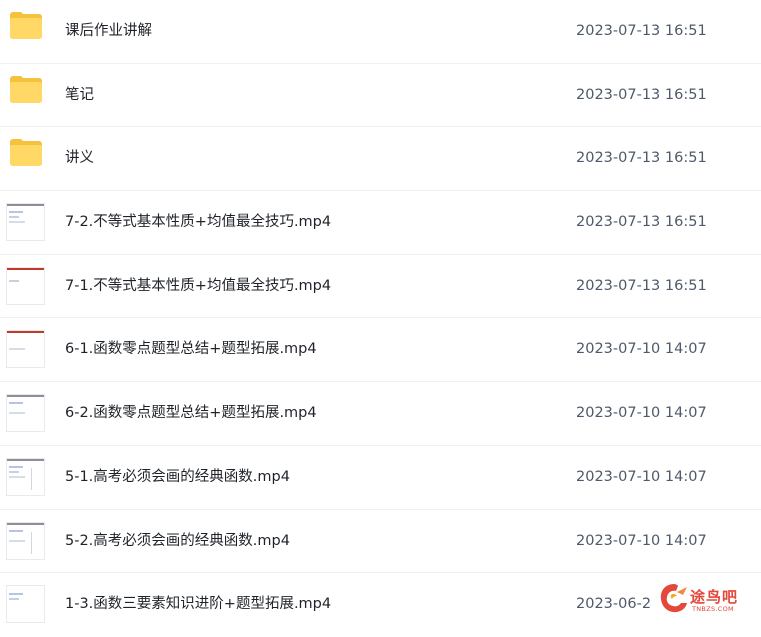  I want to click on file-modified-date: 2023-06-2, so click(614, 604).